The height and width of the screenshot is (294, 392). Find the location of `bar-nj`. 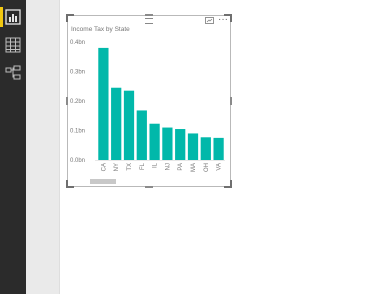

bar-nj is located at coordinates (167, 143).